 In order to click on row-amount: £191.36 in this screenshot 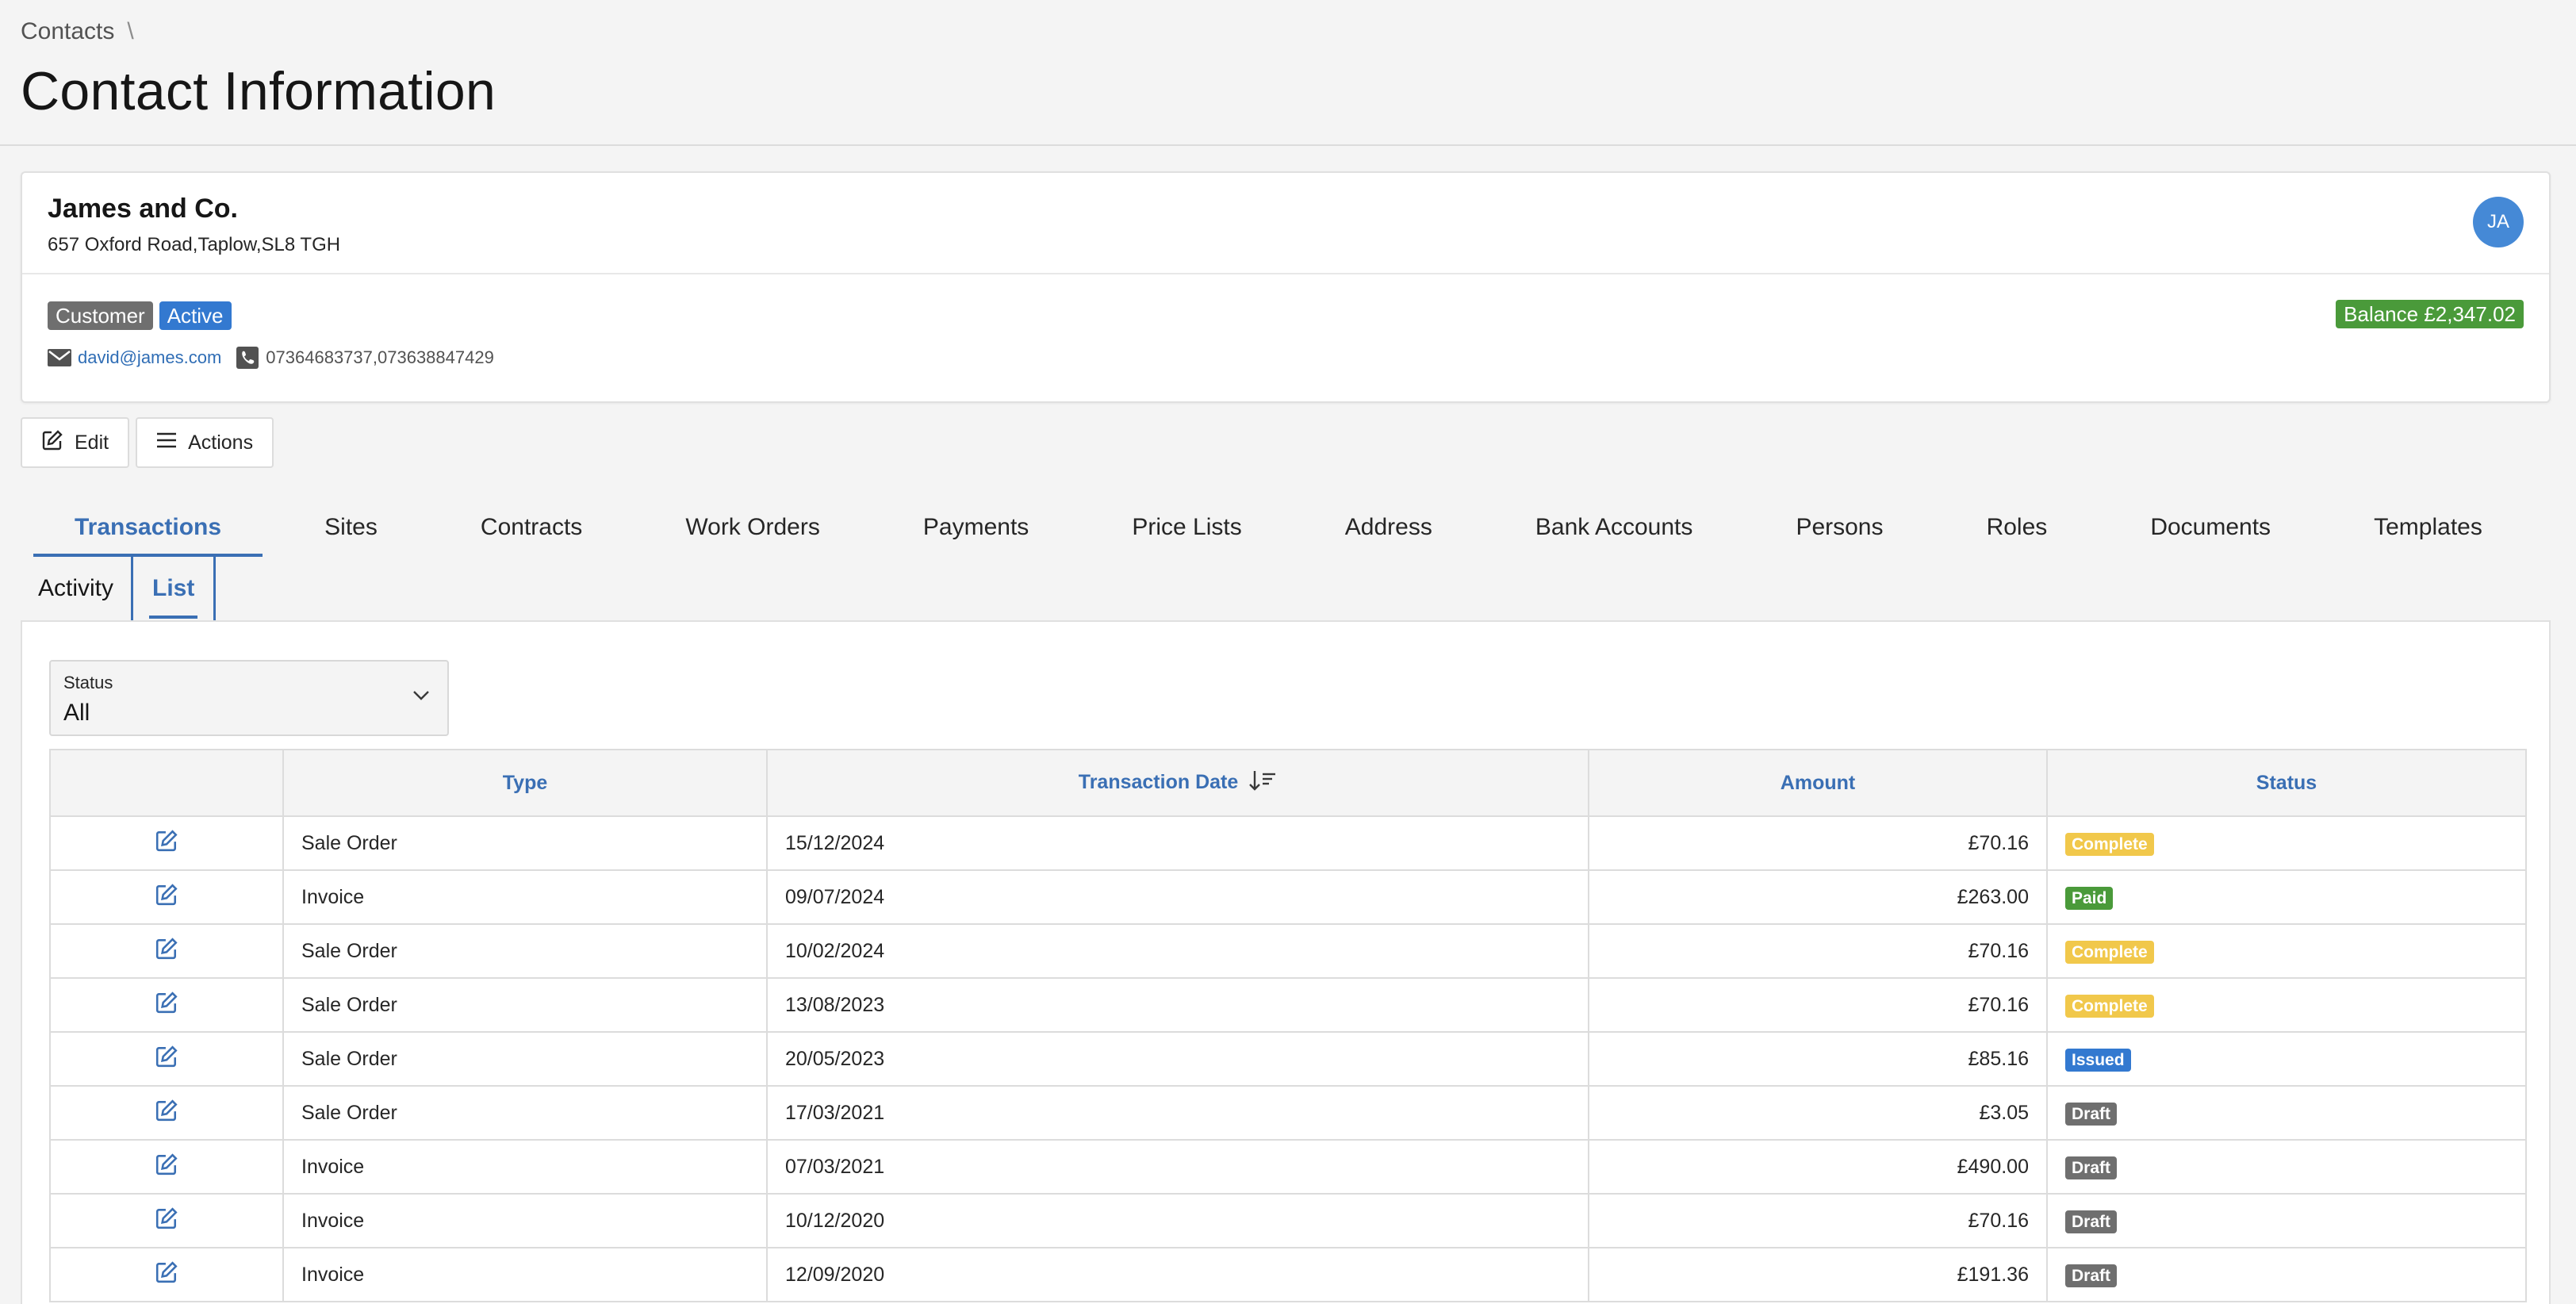, I will do `click(1818, 1274)`.